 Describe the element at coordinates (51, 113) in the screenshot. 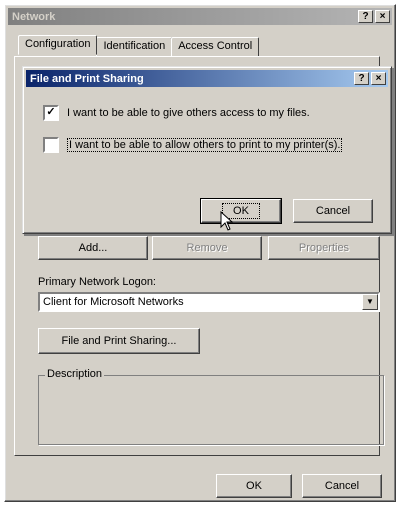

I see `share-files-checkbox: ✓` at that location.